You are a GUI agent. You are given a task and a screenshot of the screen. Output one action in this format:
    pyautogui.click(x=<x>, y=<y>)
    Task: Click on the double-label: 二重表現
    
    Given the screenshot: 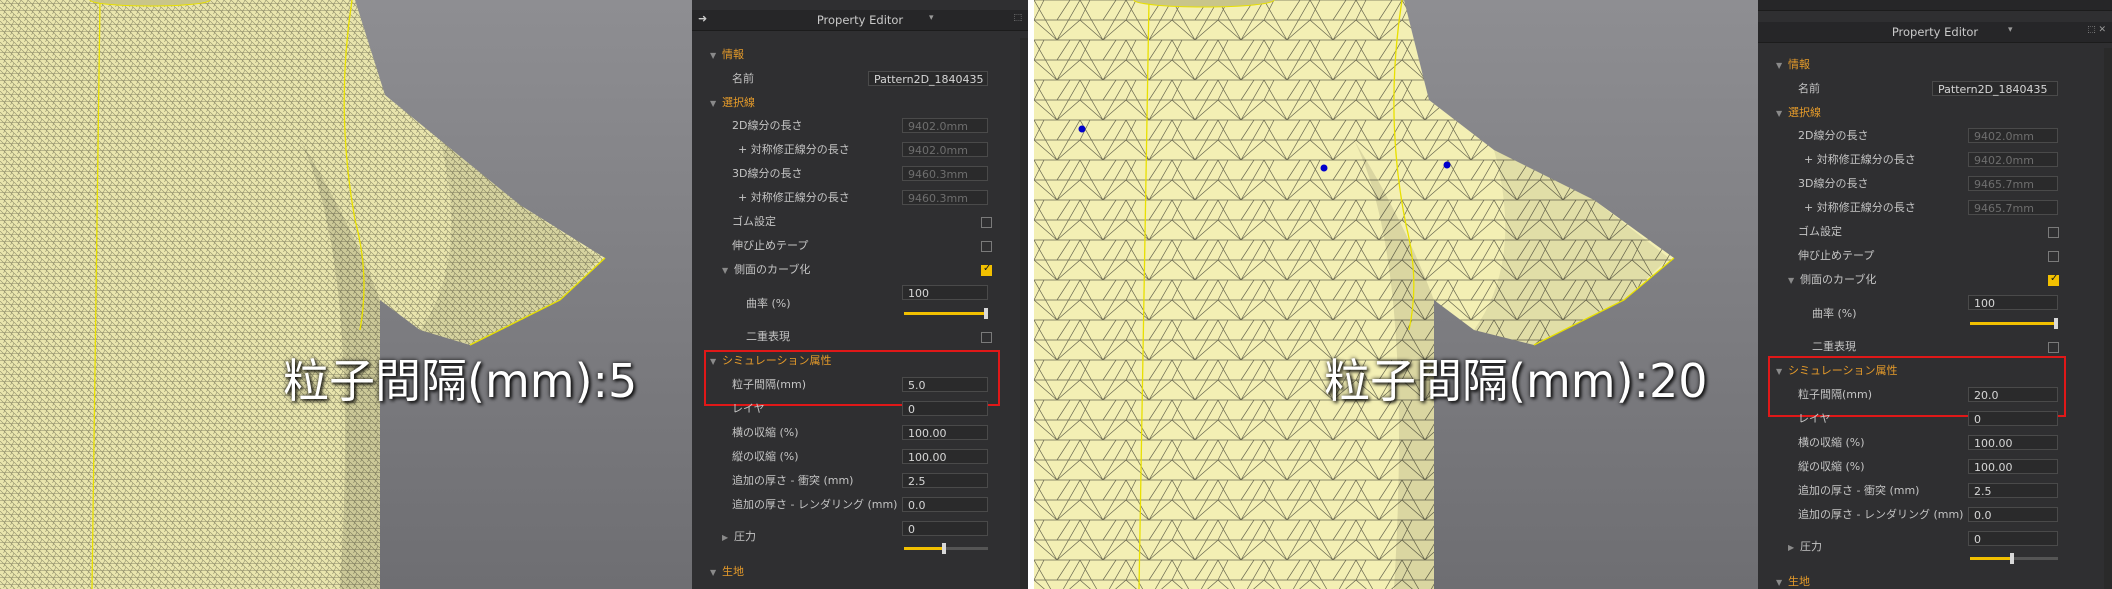 What is the action you would take?
    pyautogui.click(x=1834, y=346)
    